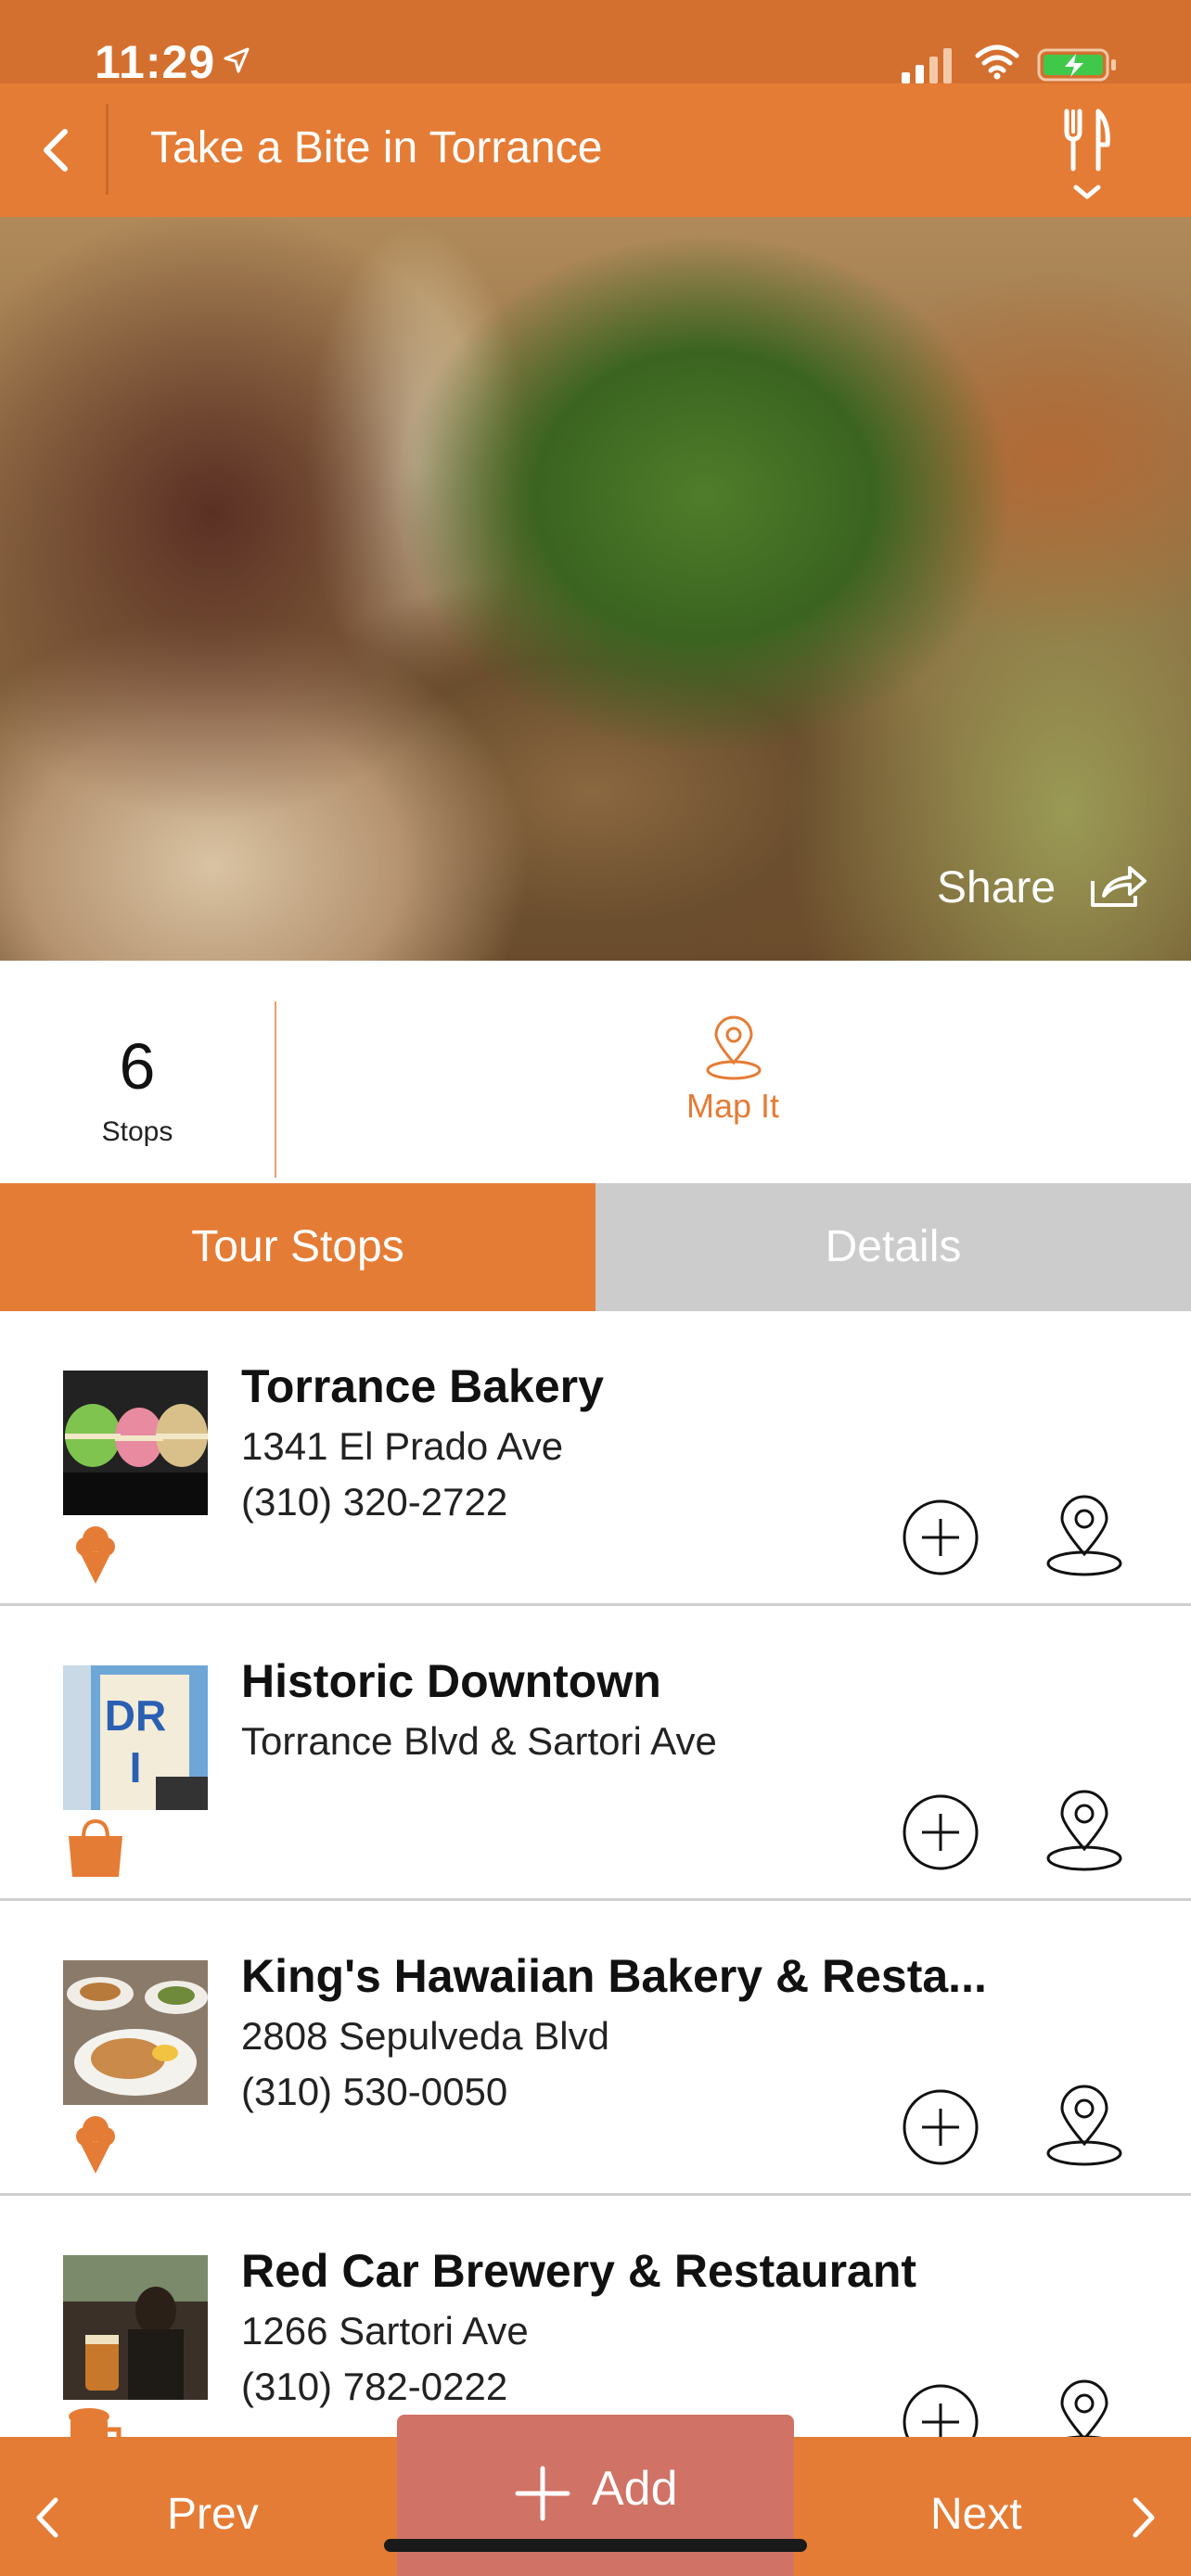 Image resolution: width=1191 pixels, height=2576 pixels. Describe the element at coordinates (1076, 65) in the screenshot. I see `battery-icon` at that location.